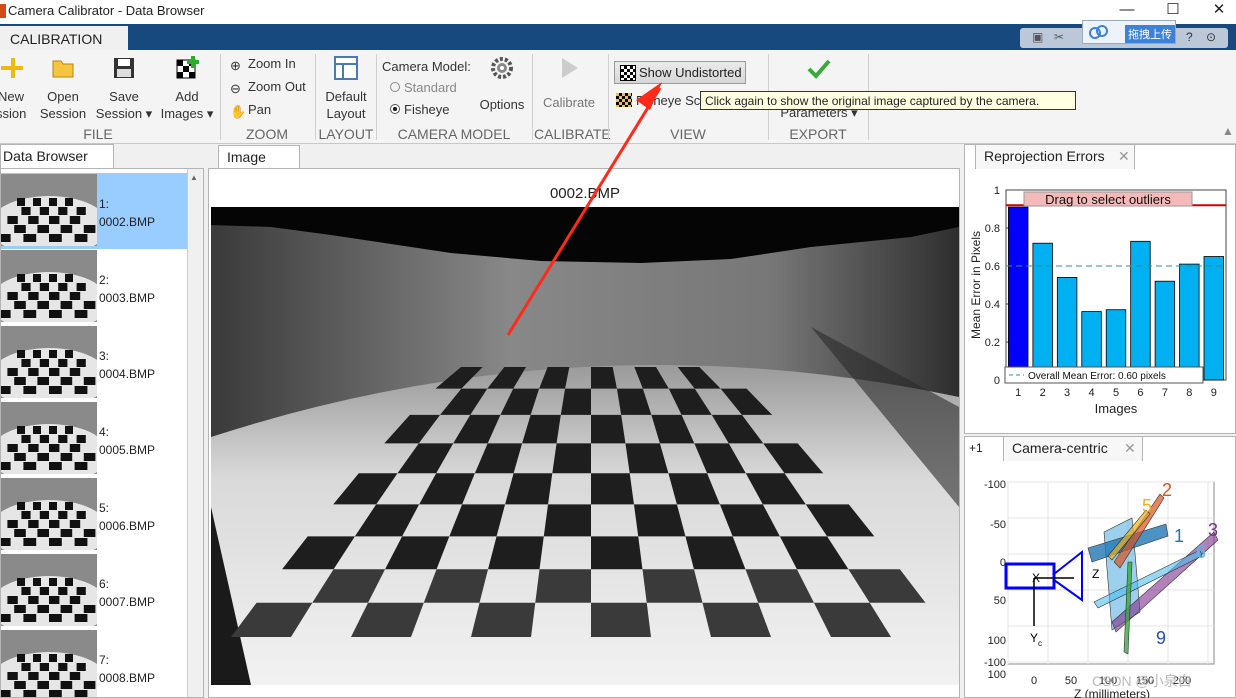 The image size is (1236, 698). What do you see at coordinates (1060, 448) in the screenshot?
I see `camera-centric-tab-label: Camera-centric` at bounding box center [1060, 448].